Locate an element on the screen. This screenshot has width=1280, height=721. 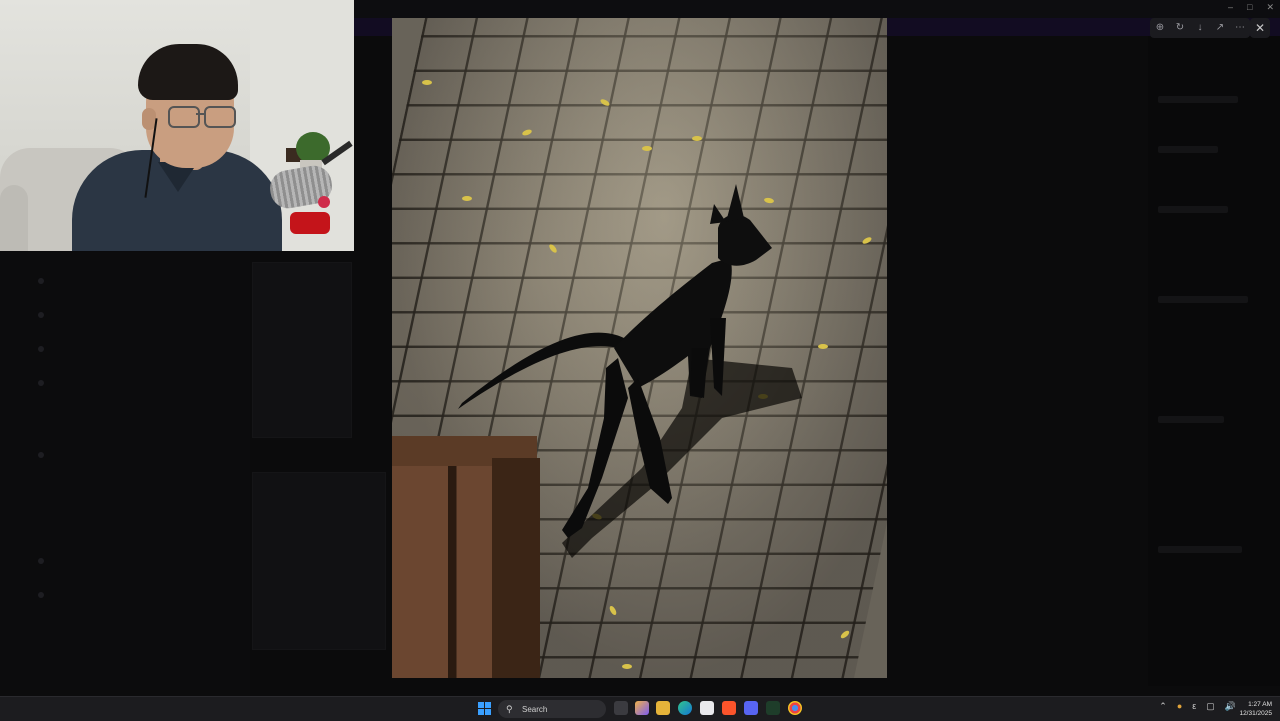
person-hair is located at coordinates (188, 72).